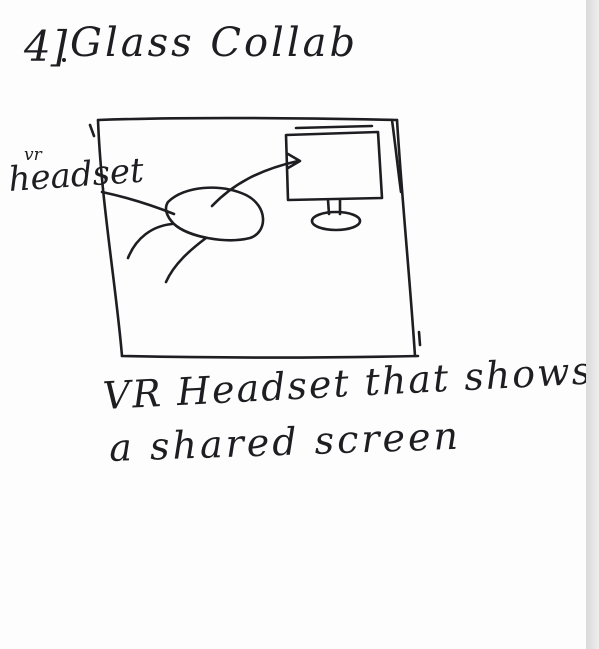 This screenshot has height=649, width=599. What do you see at coordinates (336, 221) in the screenshot?
I see `monitor-stand-base` at bounding box center [336, 221].